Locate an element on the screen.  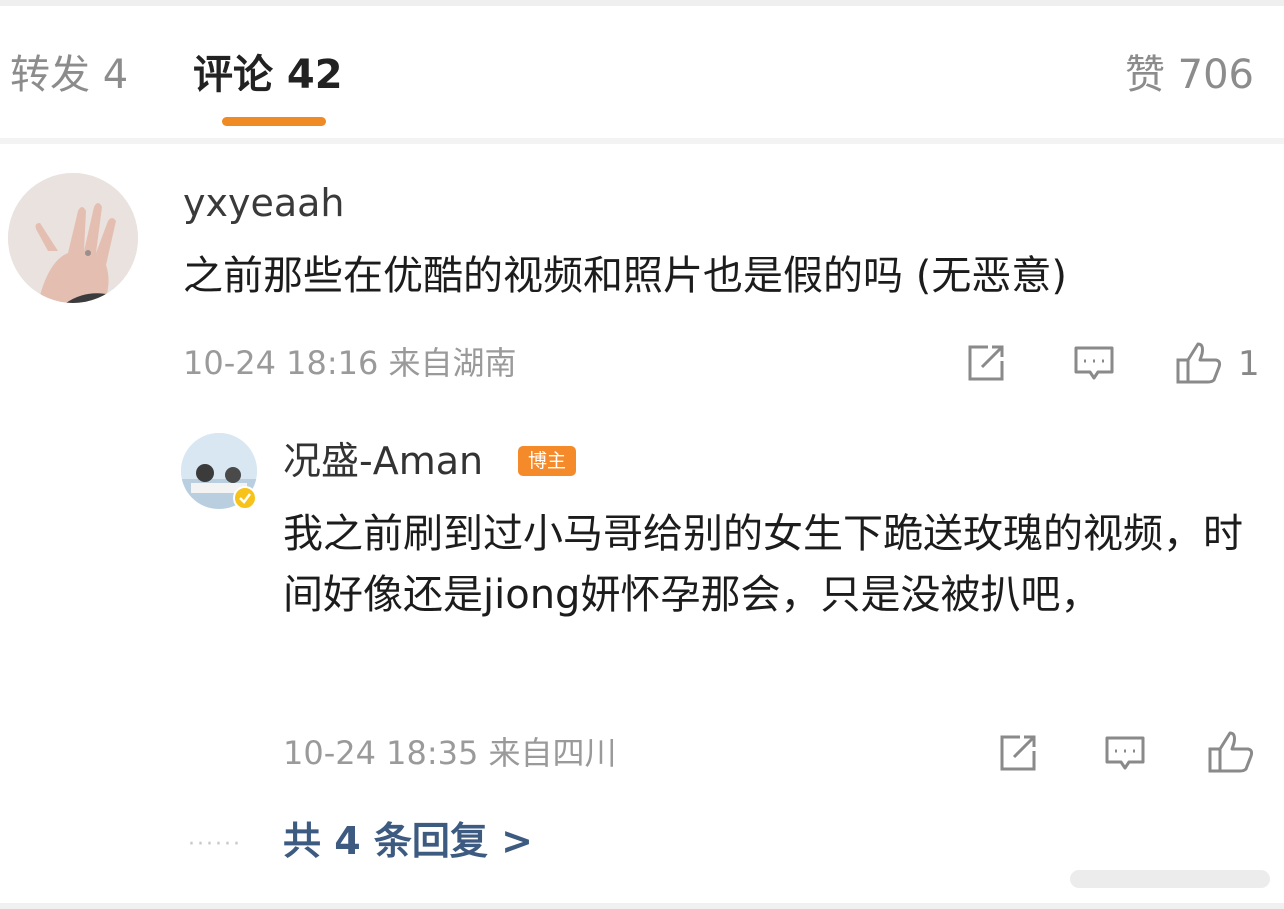
reply-meta: 10-24 18:35 来自四川 is located at coordinates (450, 753).